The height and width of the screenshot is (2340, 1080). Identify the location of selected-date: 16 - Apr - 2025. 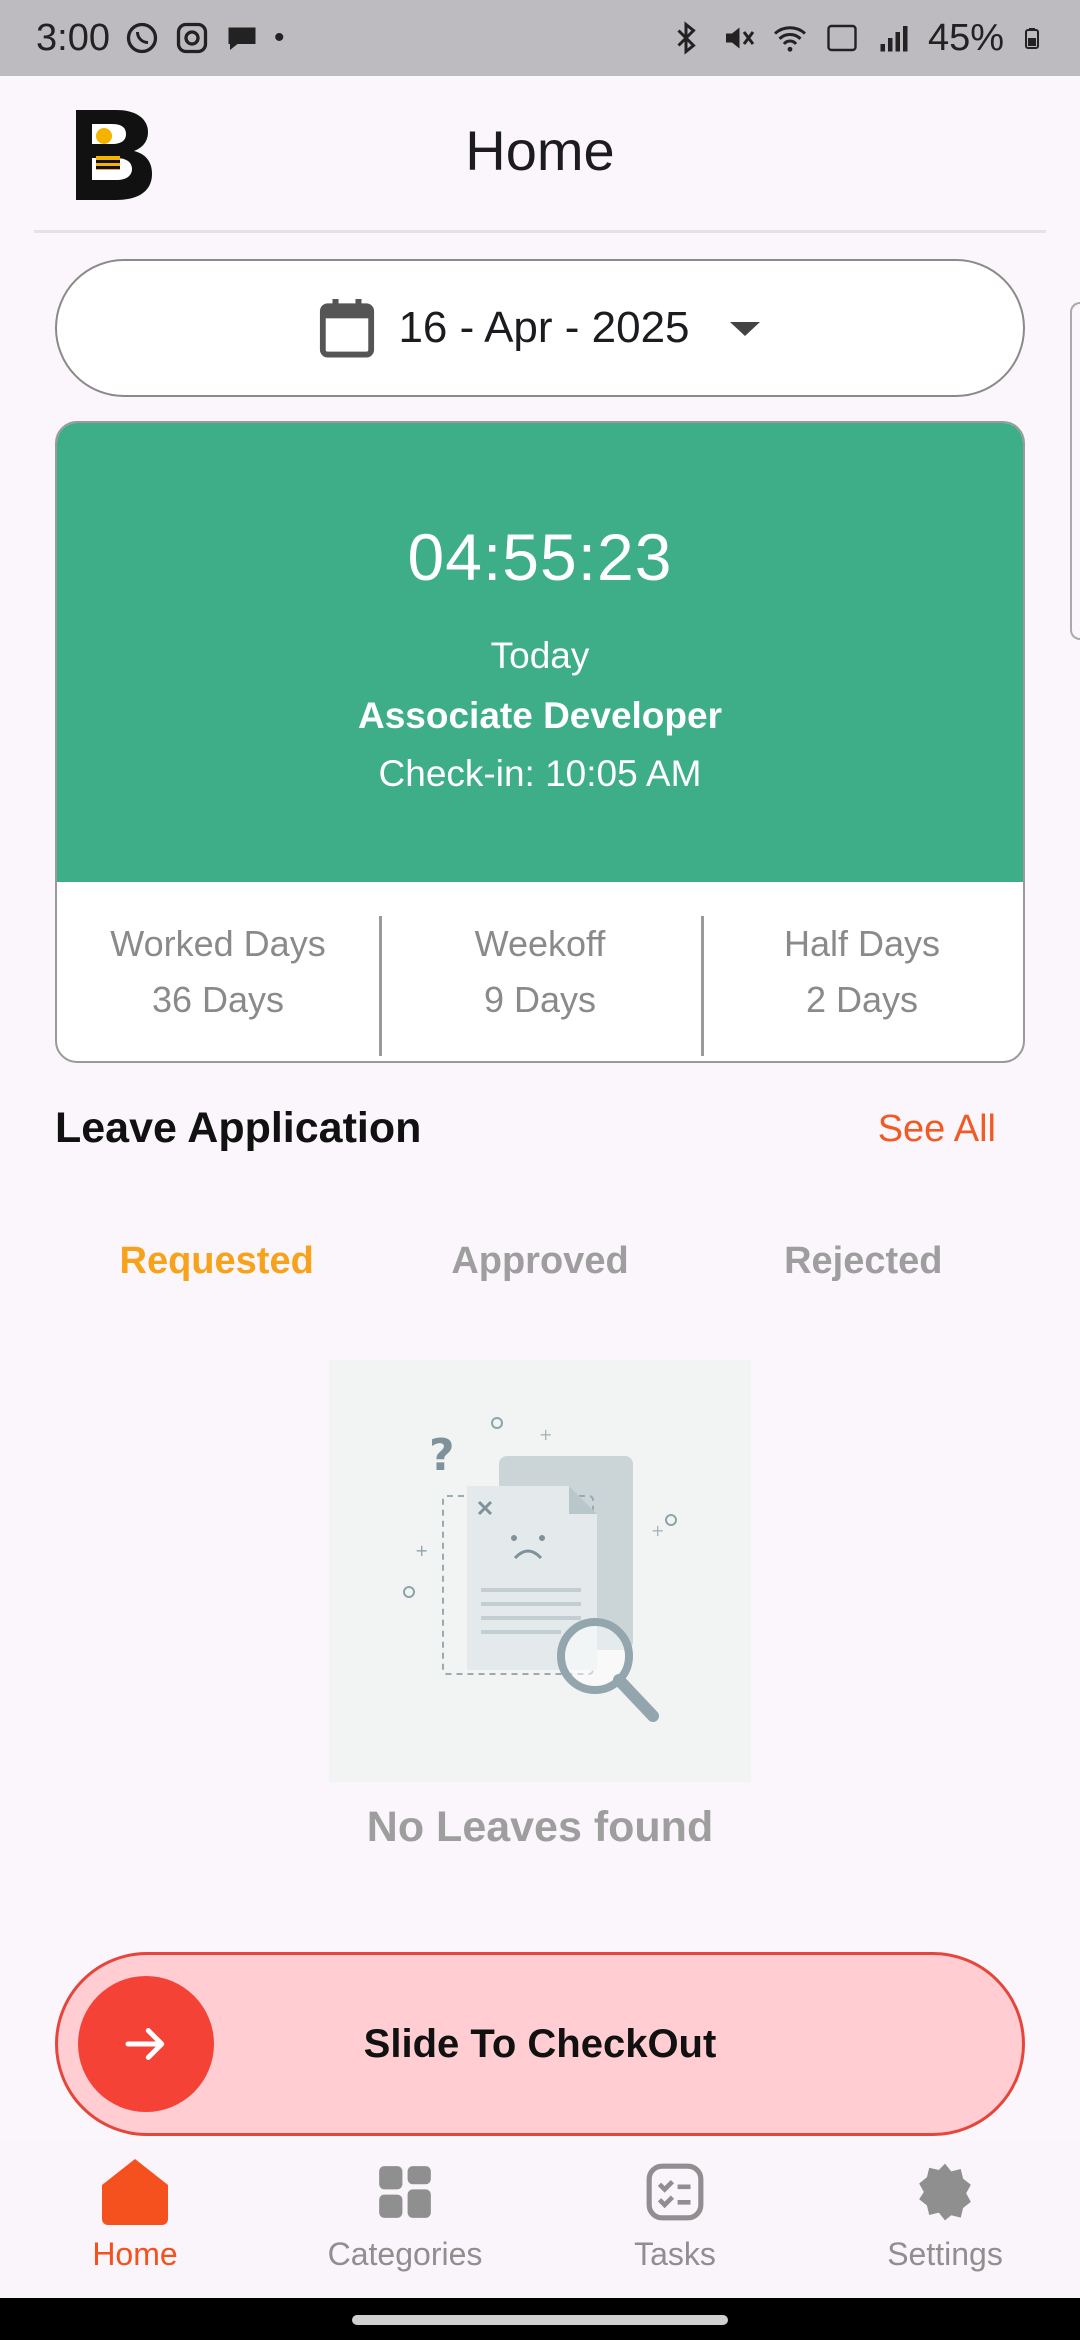
(544, 327).